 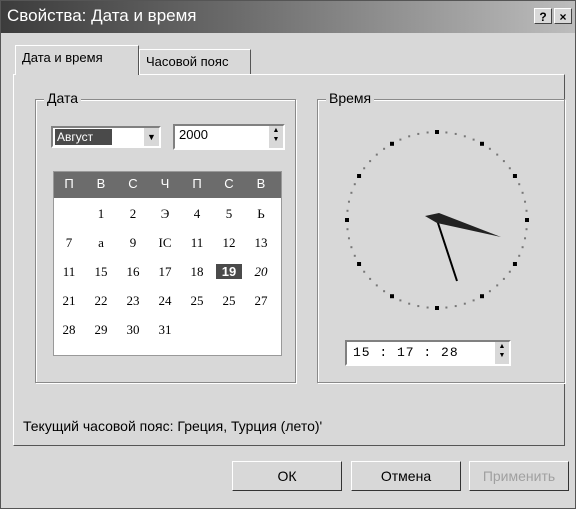 What do you see at coordinates (543, 16) in the screenshot?
I see `help-button: ?` at bounding box center [543, 16].